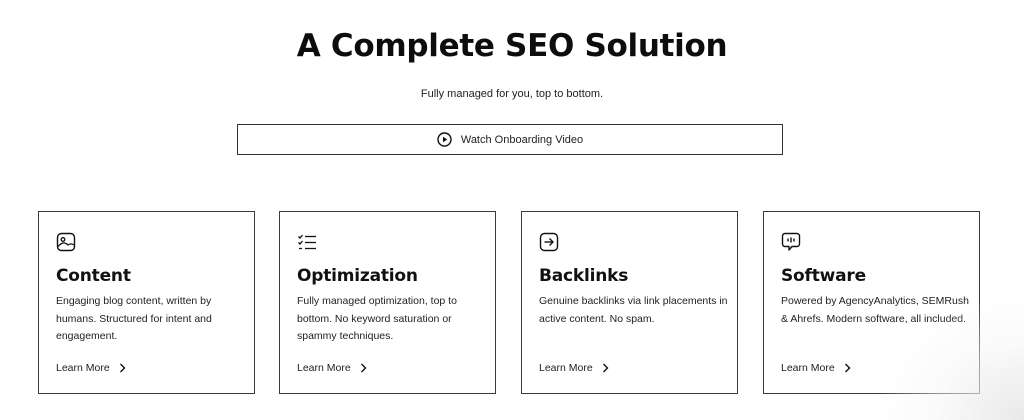 This screenshot has height=420, width=1024. Describe the element at coordinates (522, 139) in the screenshot. I see `watch-onboarding-video-label: Watch Onboarding Video` at that location.